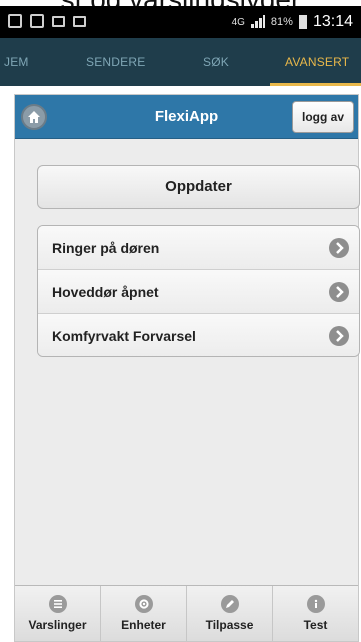 The image size is (361, 642). What do you see at coordinates (106, 248) in the screenshot?
I see `list-item-label: Ringer på døren` at bounding box center [106, 248].